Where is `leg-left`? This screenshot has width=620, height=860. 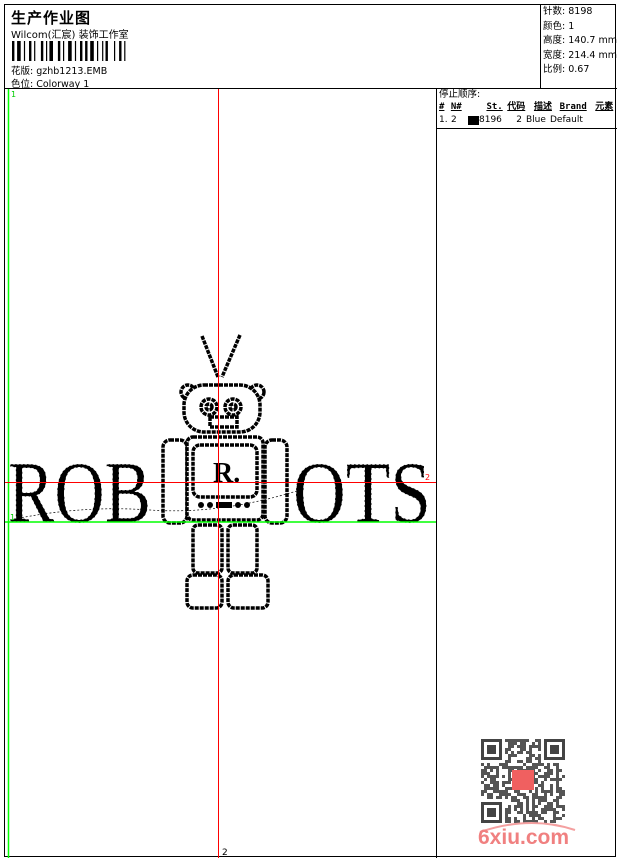 leg-left is located at coordinates (207, 549).